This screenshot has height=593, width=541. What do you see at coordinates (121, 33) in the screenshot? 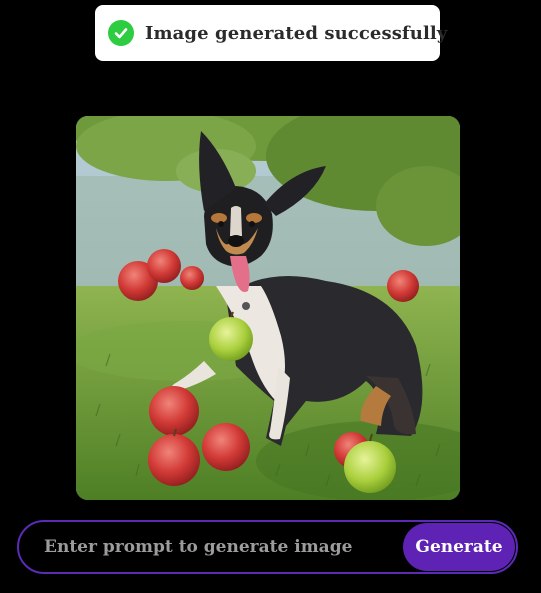
I see `check-circle-icon` at bounding box center [121, 33].